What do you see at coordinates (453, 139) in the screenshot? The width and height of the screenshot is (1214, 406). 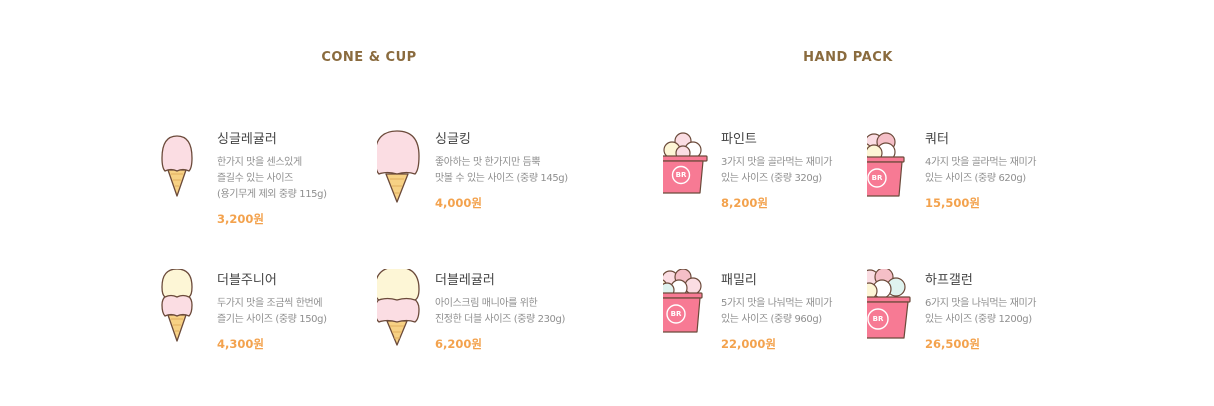 I see `product-name: 싱글킹` at bounding box center [453, 139].